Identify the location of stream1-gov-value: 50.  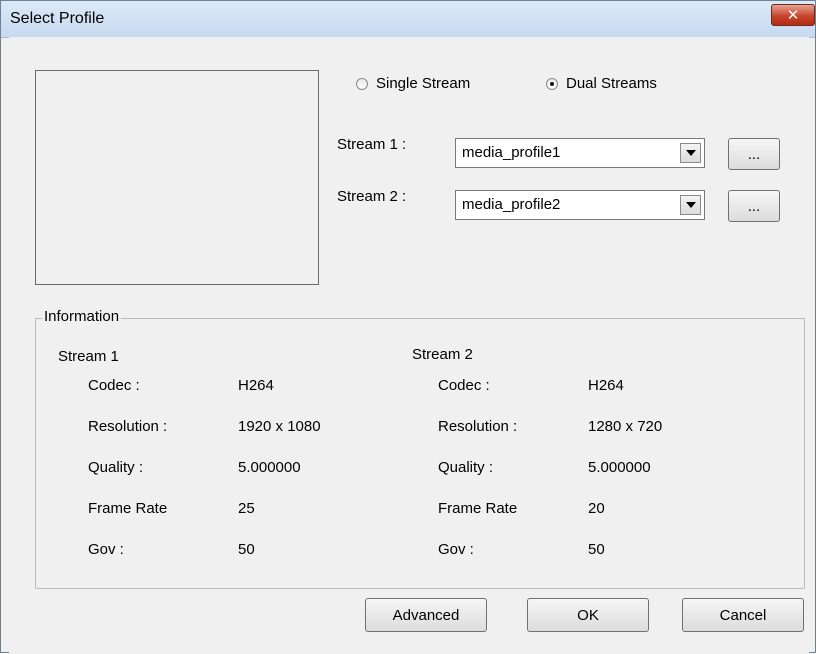
(246, 549).